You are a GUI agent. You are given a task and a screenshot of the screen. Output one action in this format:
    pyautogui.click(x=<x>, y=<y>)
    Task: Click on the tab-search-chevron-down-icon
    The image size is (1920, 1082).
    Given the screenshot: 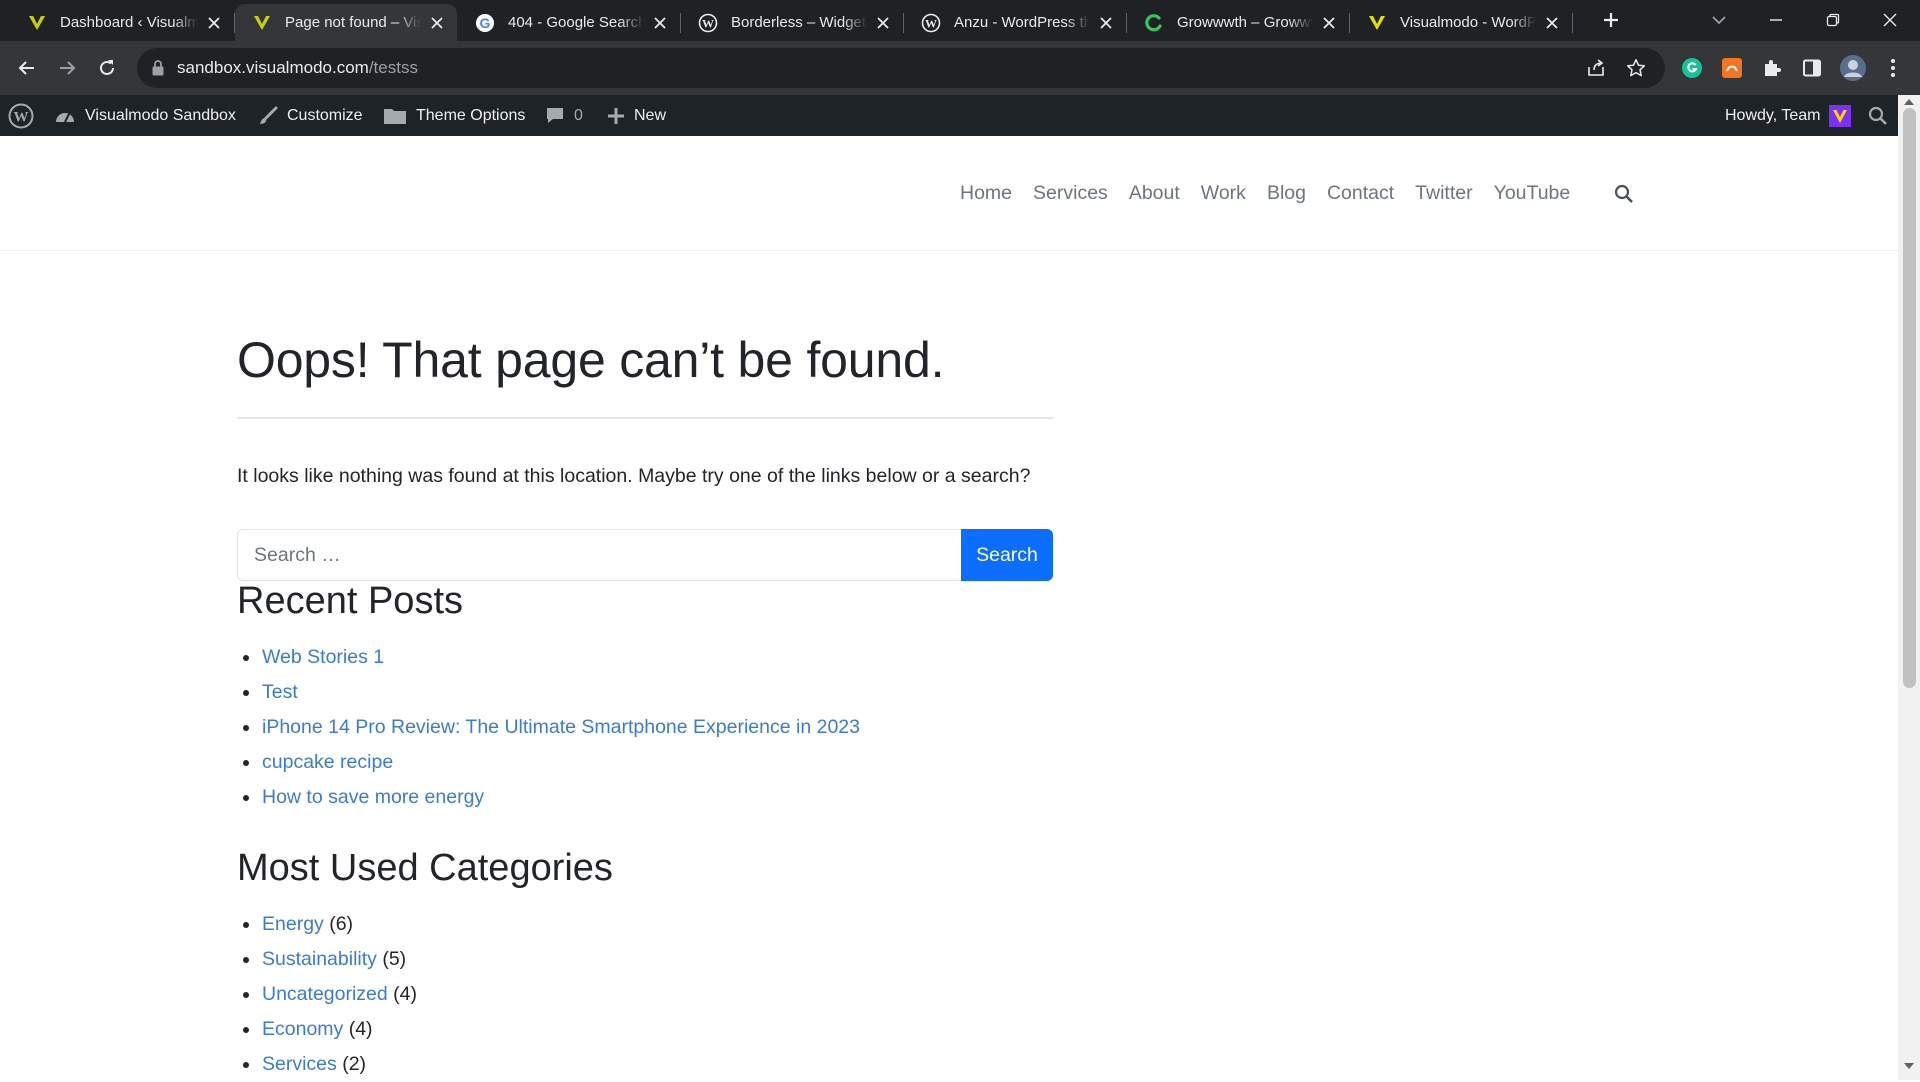 What is the action you would take?
    pyautogui.click(x=1719, y=20)
    